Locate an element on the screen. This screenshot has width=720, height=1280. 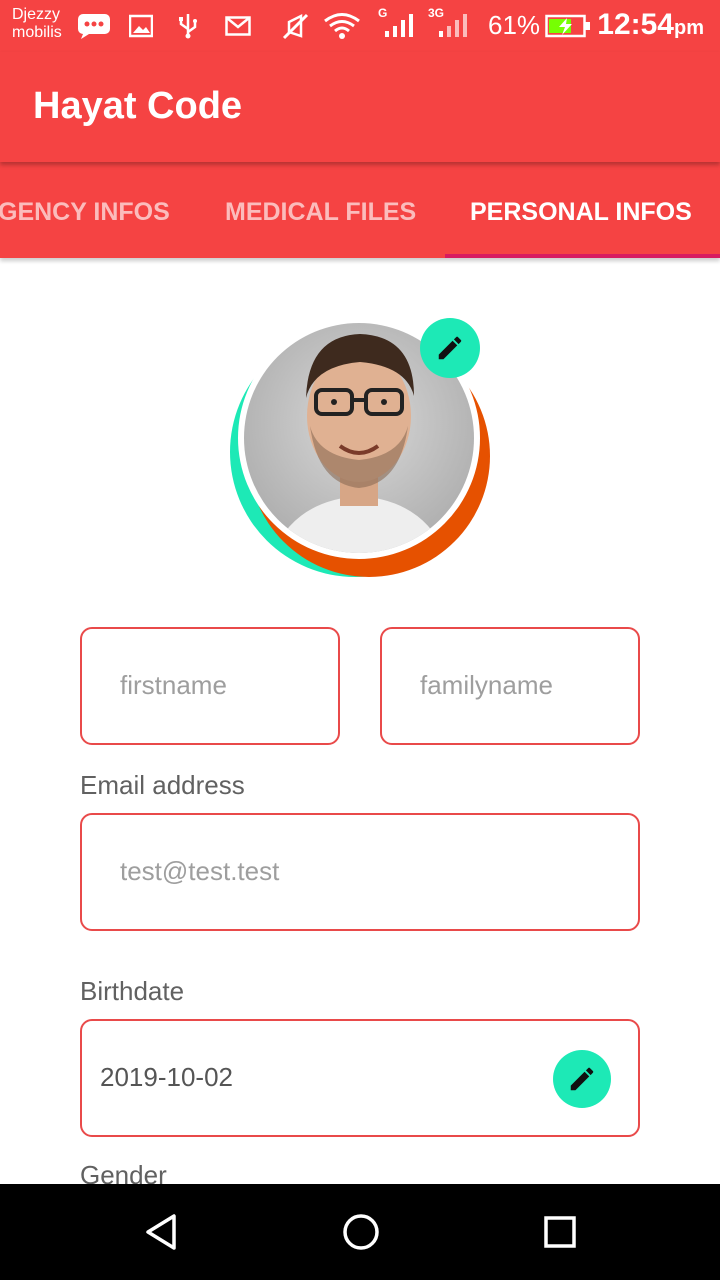
app-bar: Hayat Code is located at coordinates (360, 107).